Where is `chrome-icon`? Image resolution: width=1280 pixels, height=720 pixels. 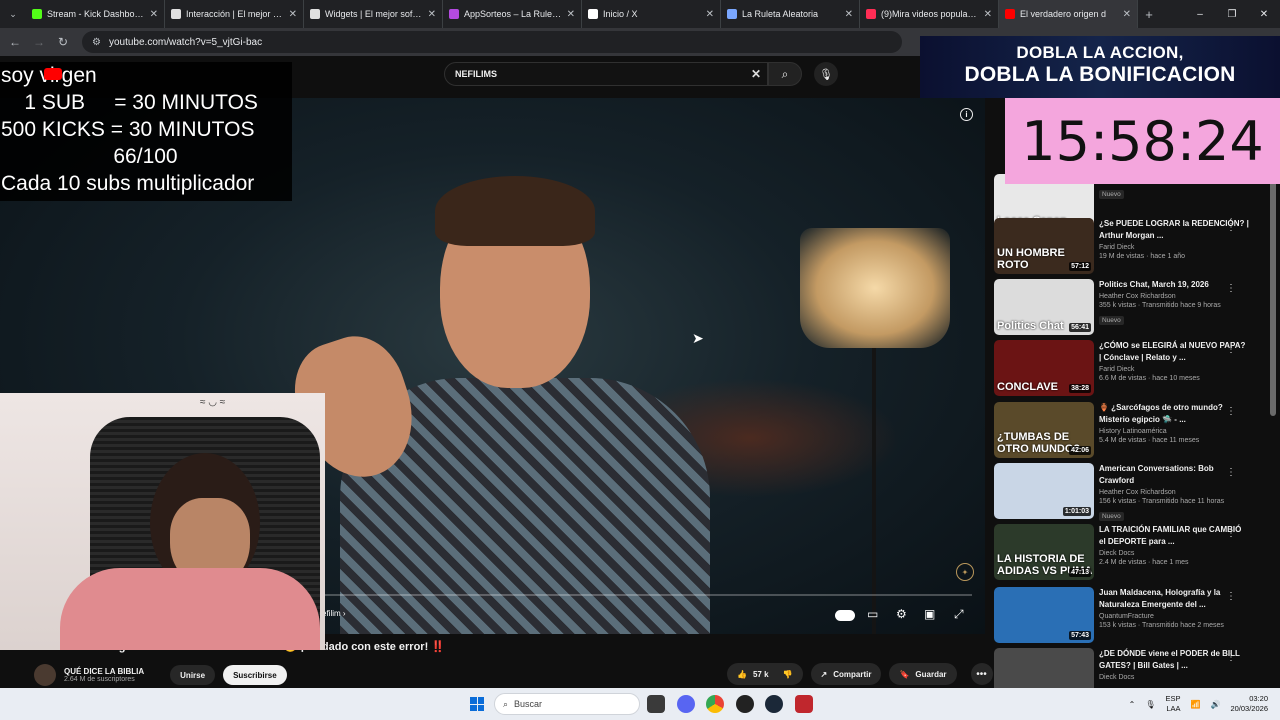
chrome-icon is located at coordinates (715, 704).